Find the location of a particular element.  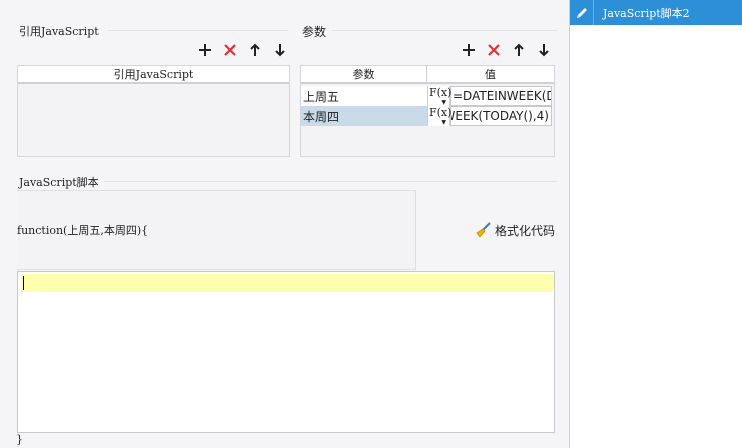

move-up-ref-button is located at coordinates (254, 50).